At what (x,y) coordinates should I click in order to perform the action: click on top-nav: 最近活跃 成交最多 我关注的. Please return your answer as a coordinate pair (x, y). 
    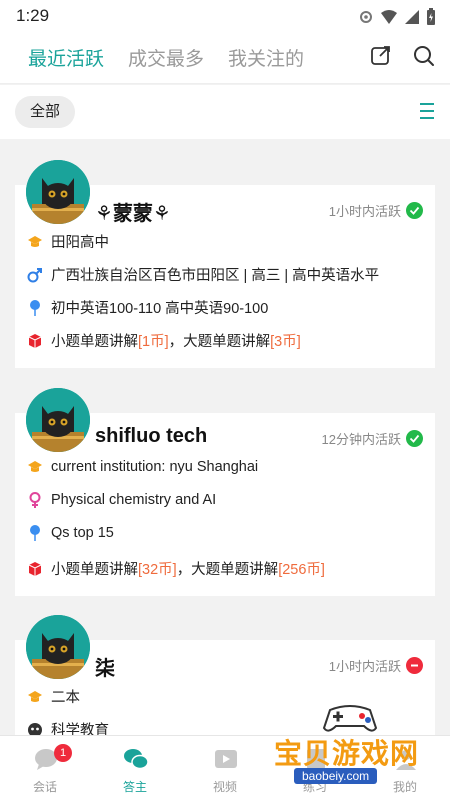
    Looking at the image, I should click on (225, 58).